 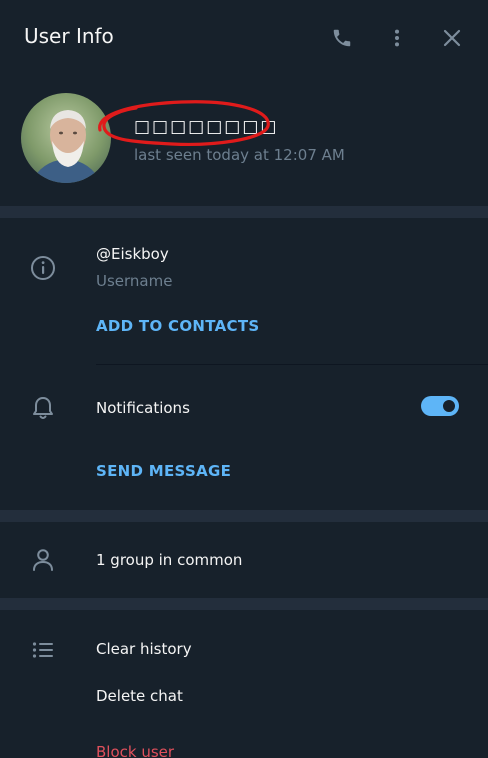 What do you see at coordinates (244, 38) in the screenshot?
I see `header: User Info` at bounding box center [244, 38].